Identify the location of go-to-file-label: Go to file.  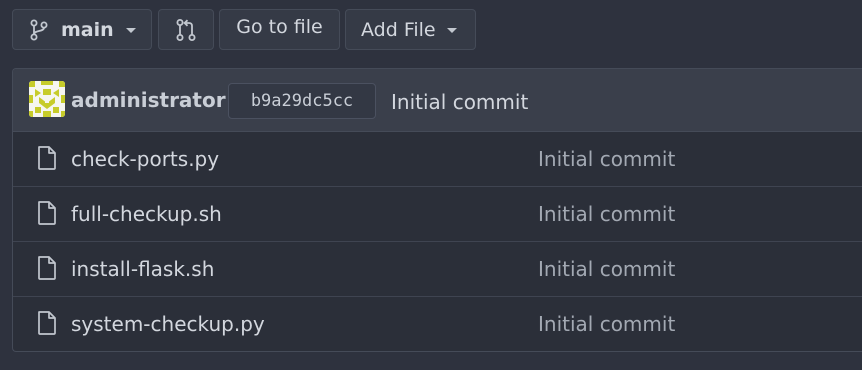
(279, 26).